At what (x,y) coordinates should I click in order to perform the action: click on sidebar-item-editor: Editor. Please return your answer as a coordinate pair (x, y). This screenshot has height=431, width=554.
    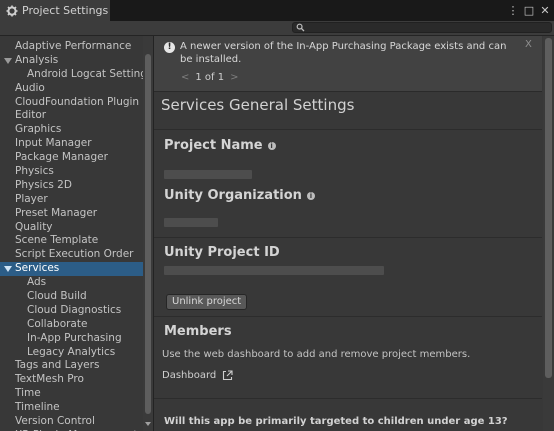
    Looking at the image, I should click on (71, 116).